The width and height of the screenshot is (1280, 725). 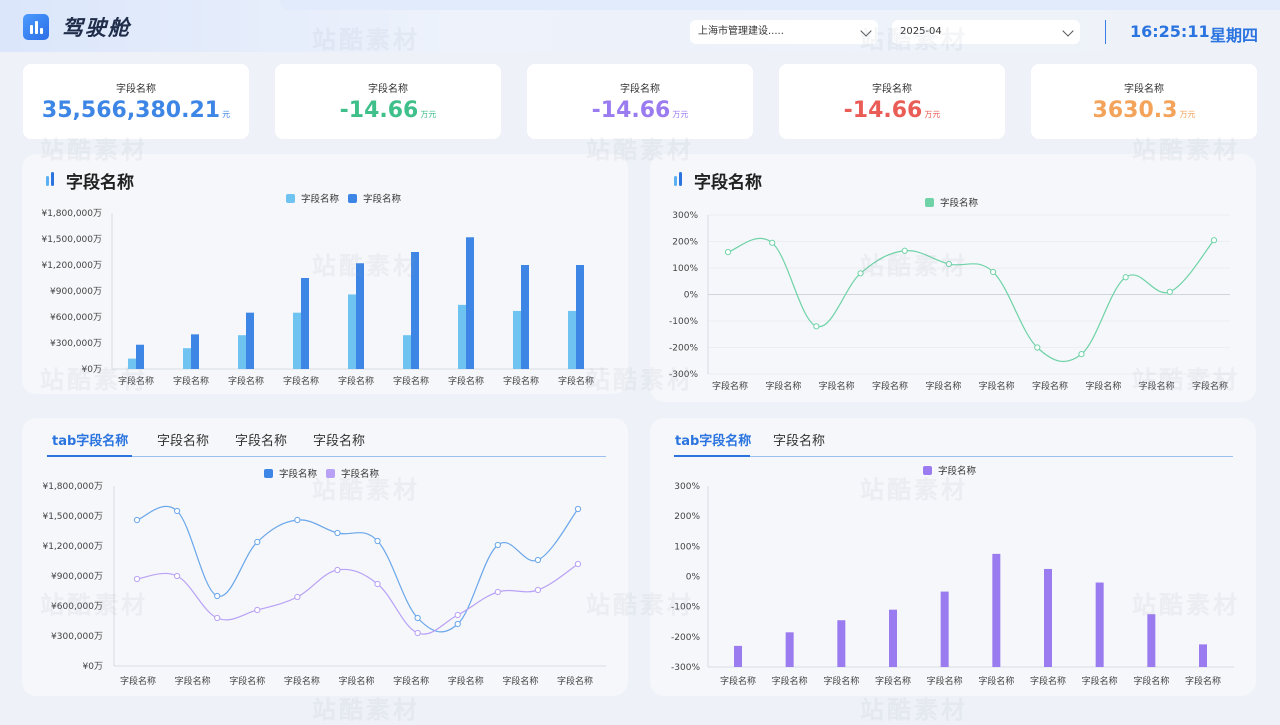 I want to click on month-select: 2025-04, so click(x=986, y=32).